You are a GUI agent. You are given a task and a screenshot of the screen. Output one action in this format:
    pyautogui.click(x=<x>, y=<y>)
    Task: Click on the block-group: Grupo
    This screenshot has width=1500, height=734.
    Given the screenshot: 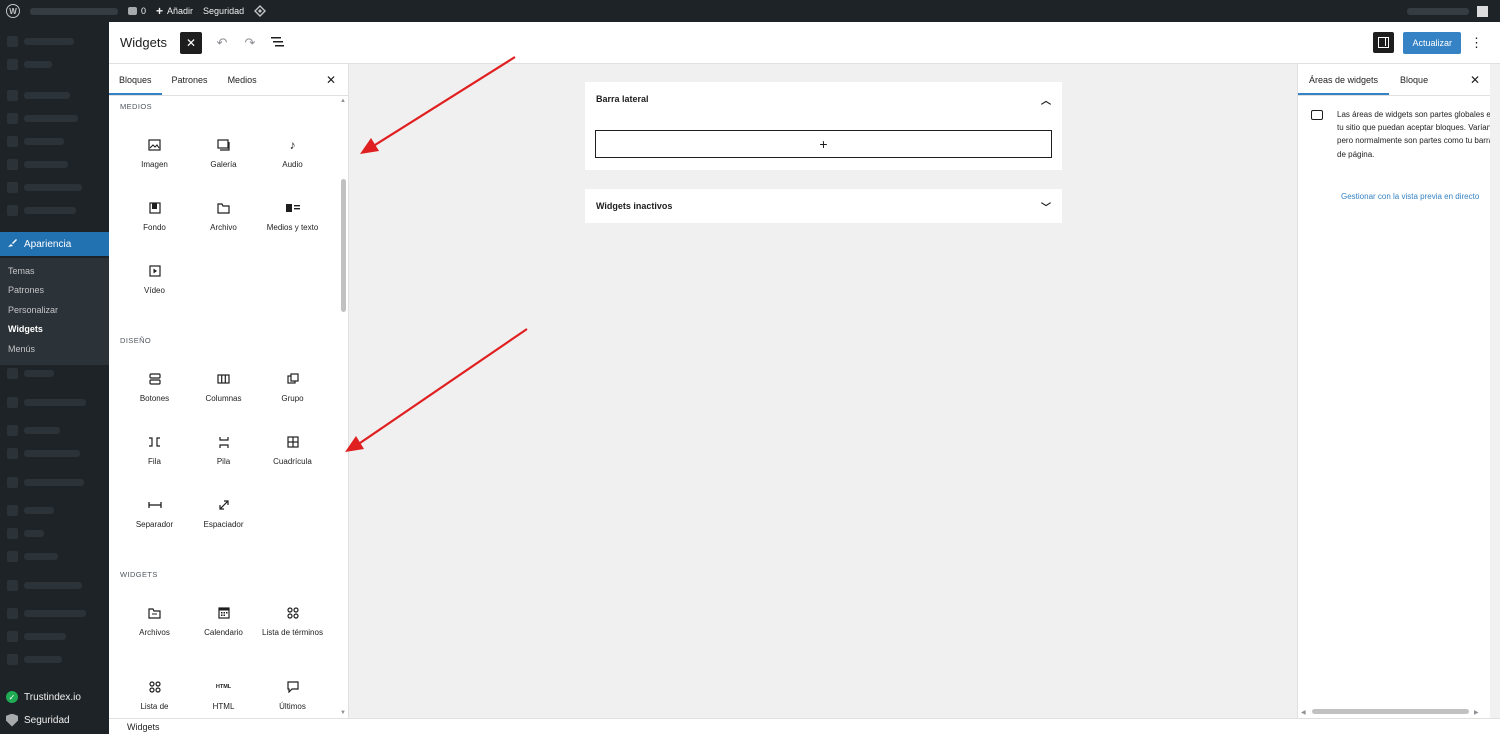 What is the action you would take?
    pyautogui.click(x=292, y=388)
    